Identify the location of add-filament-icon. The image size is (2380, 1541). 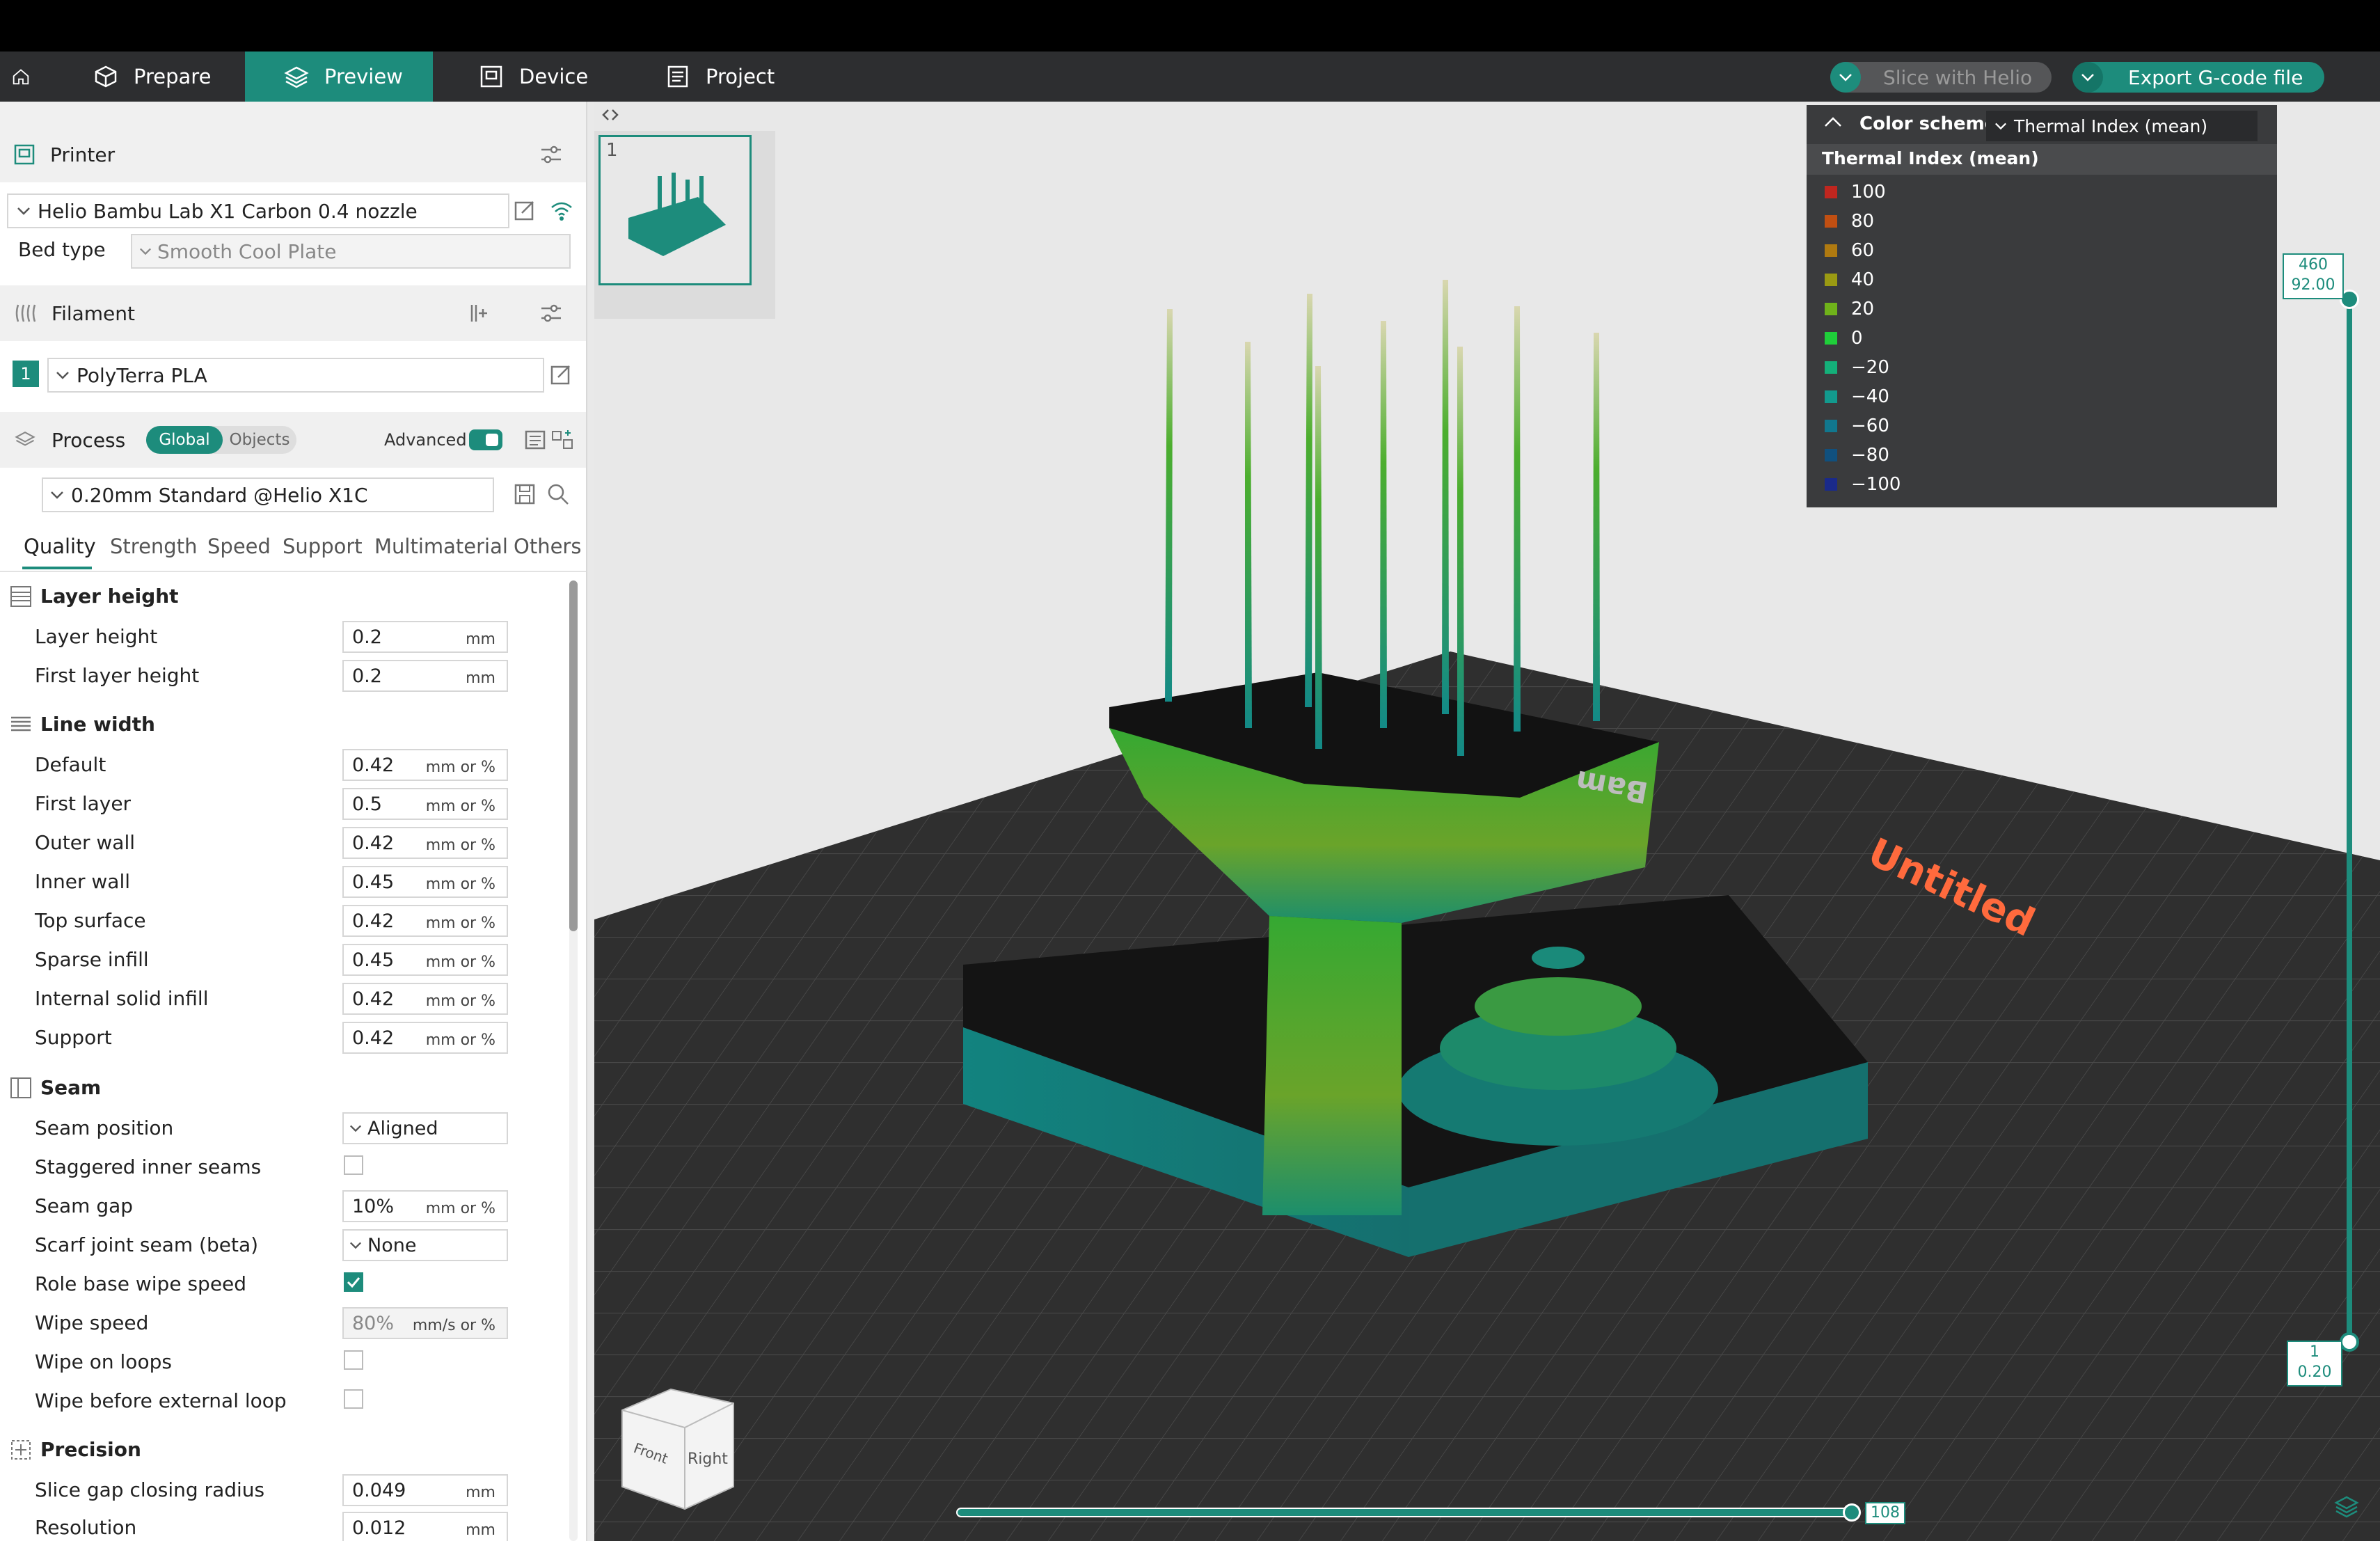
(479, 313).